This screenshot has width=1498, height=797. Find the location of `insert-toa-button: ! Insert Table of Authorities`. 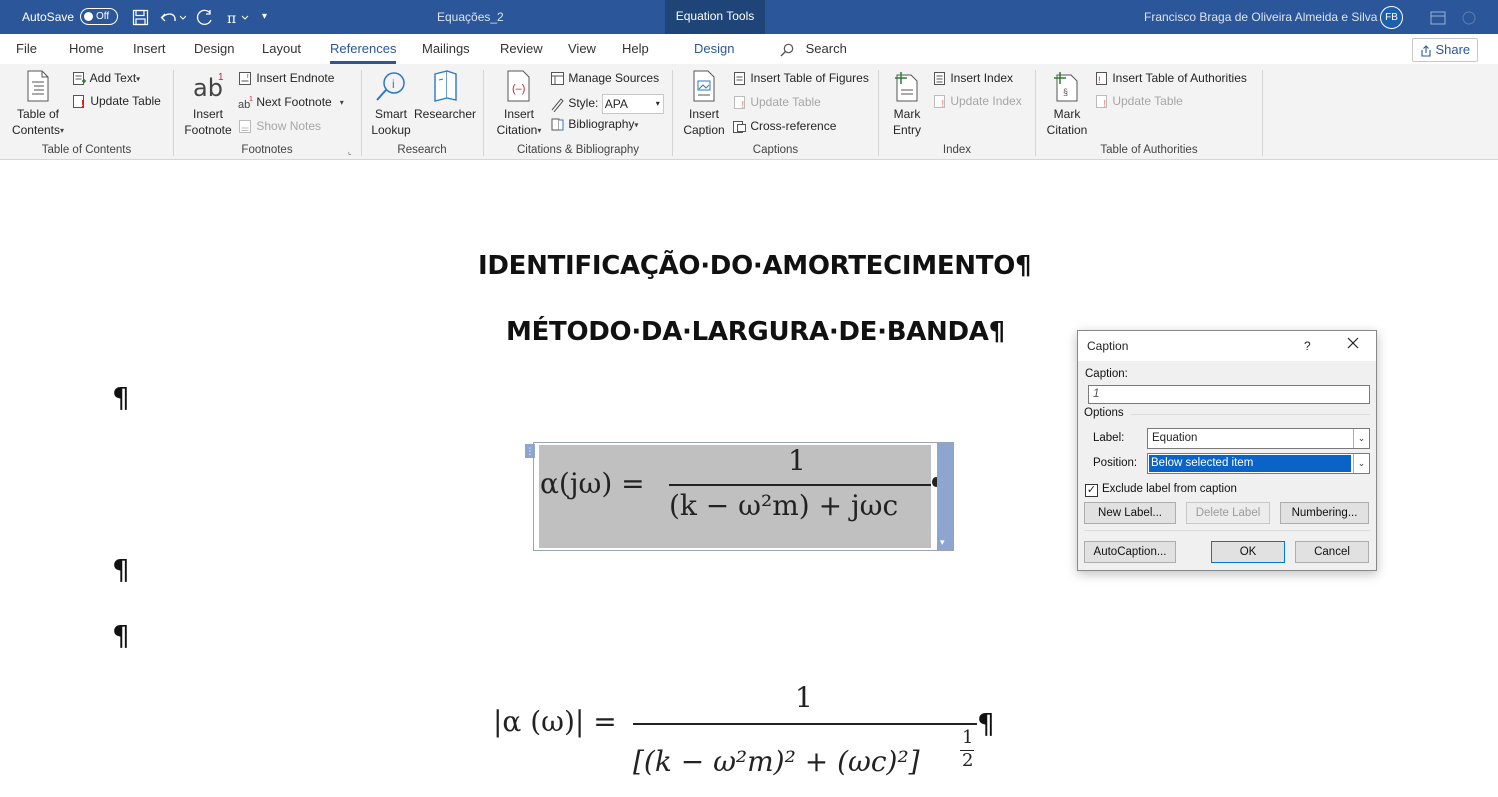

insert-toa-button: ! Insert Table of Authorities is located at coordinates (1170, 78).